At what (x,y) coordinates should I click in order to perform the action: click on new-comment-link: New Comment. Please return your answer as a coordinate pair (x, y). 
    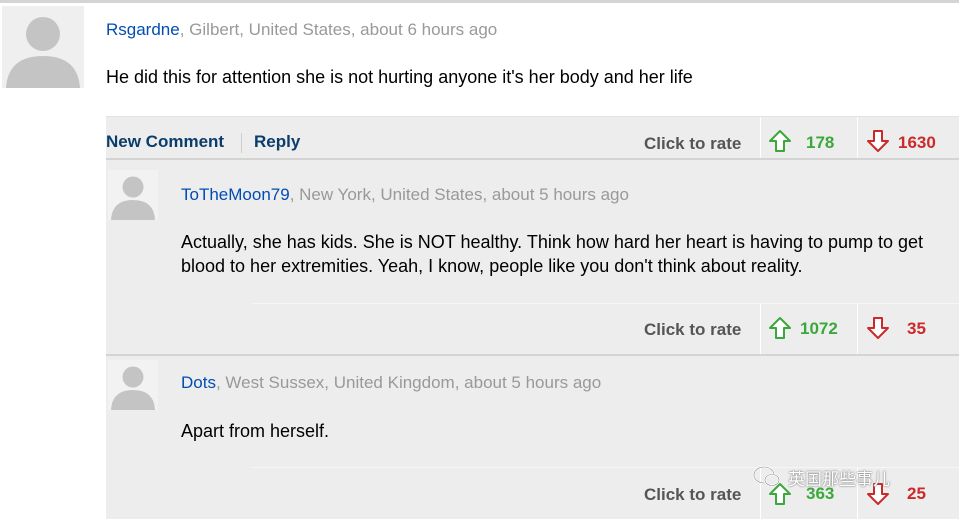
    Looking at the image, I should click on (165, 142).